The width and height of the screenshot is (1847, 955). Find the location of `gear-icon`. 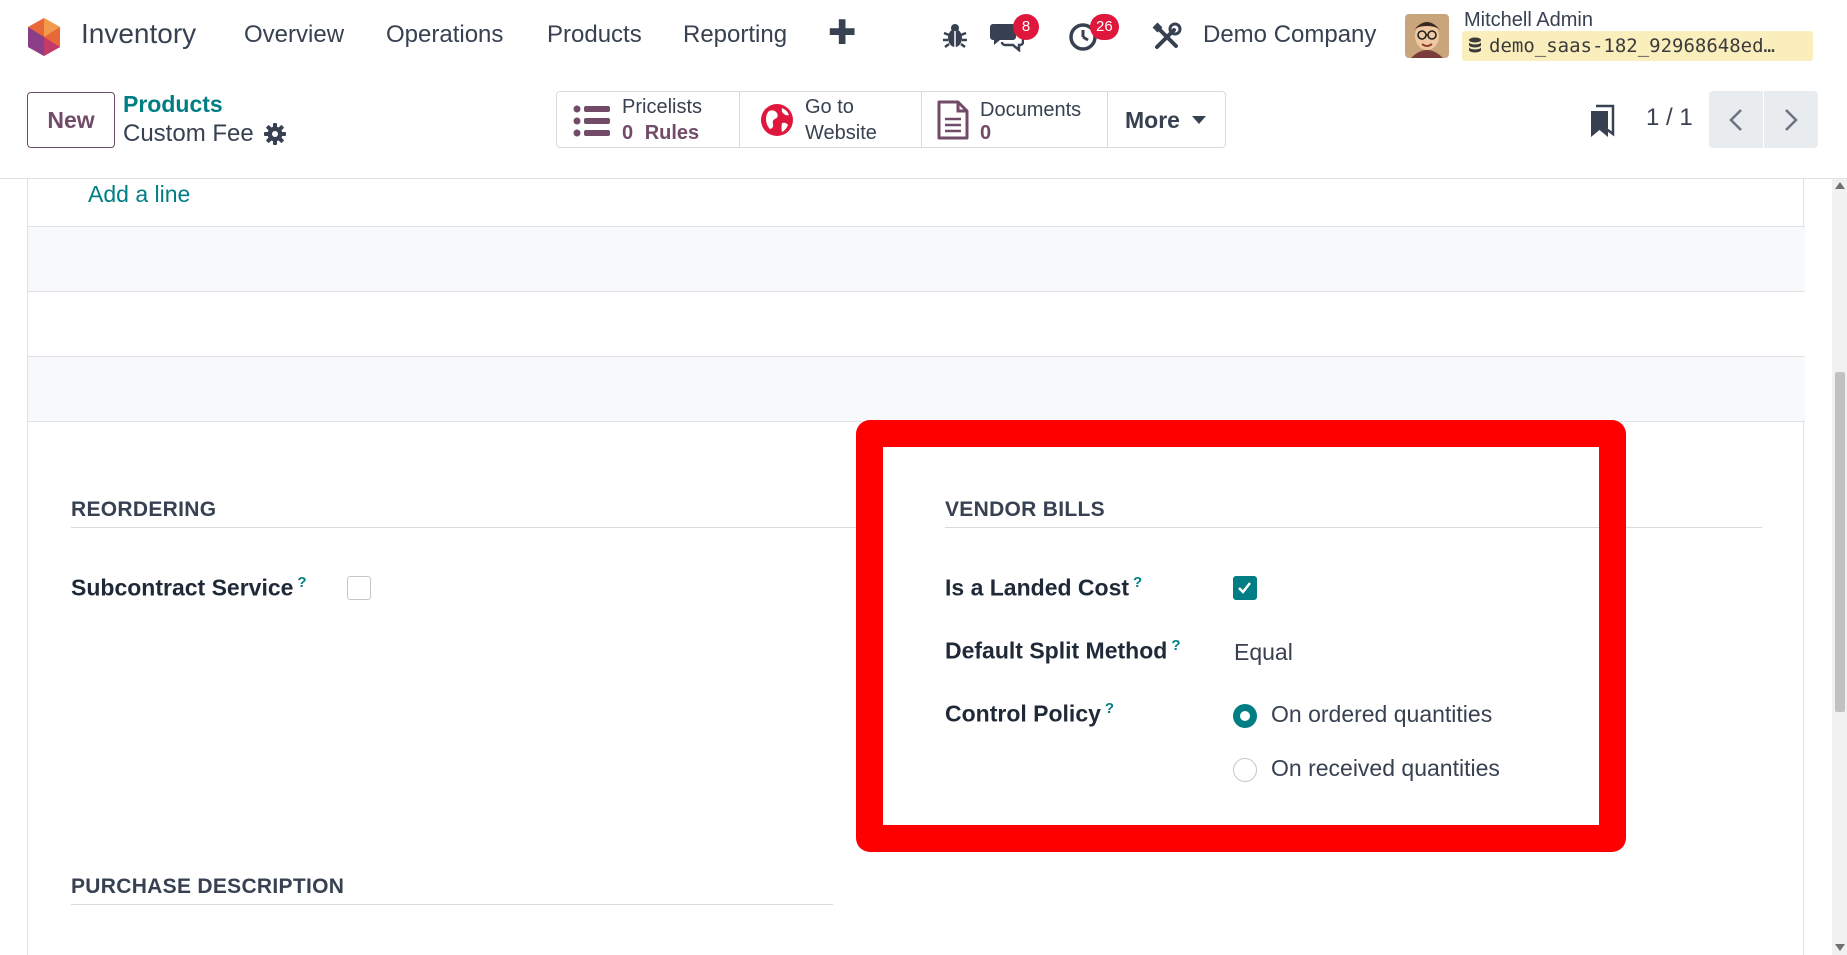

gear-icon is located at coordinates (275, 134).